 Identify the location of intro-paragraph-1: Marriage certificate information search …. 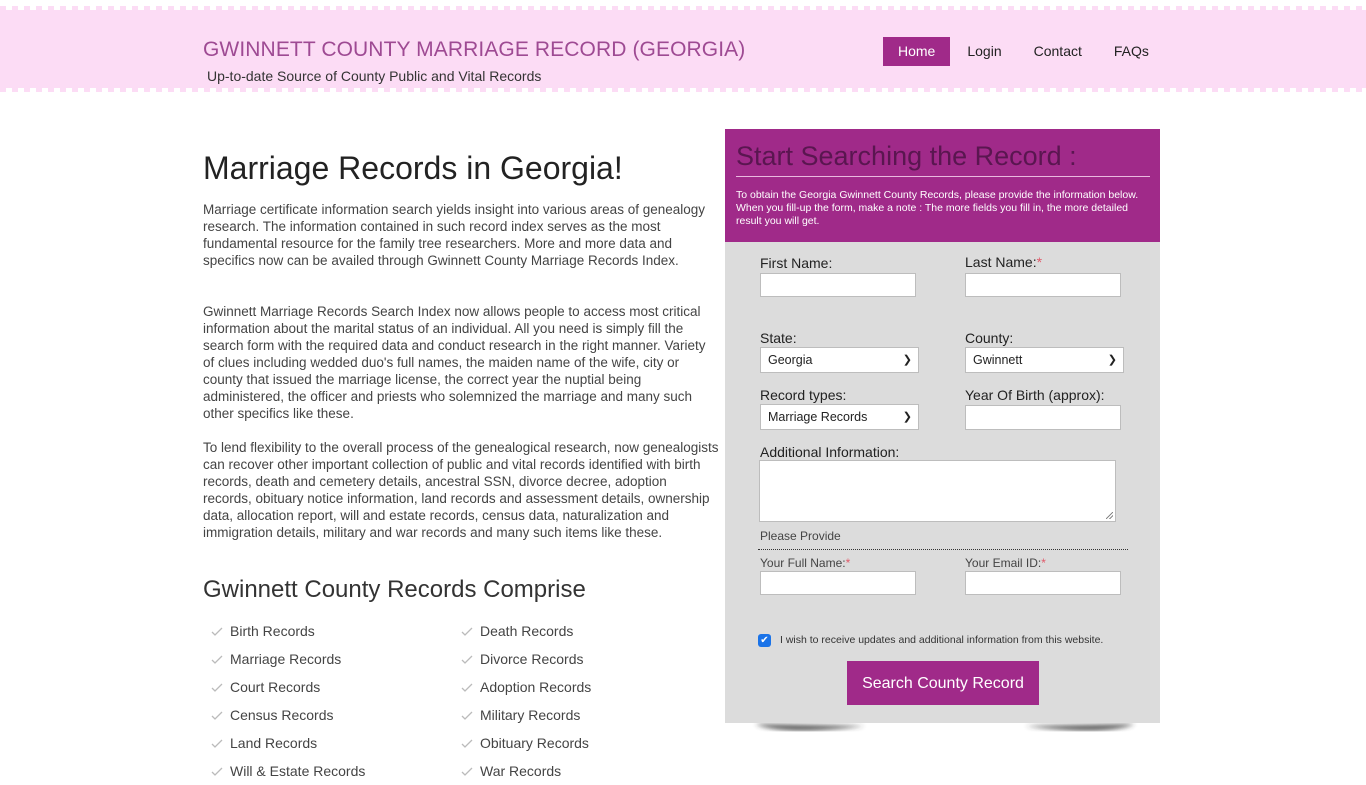
(454, 235).